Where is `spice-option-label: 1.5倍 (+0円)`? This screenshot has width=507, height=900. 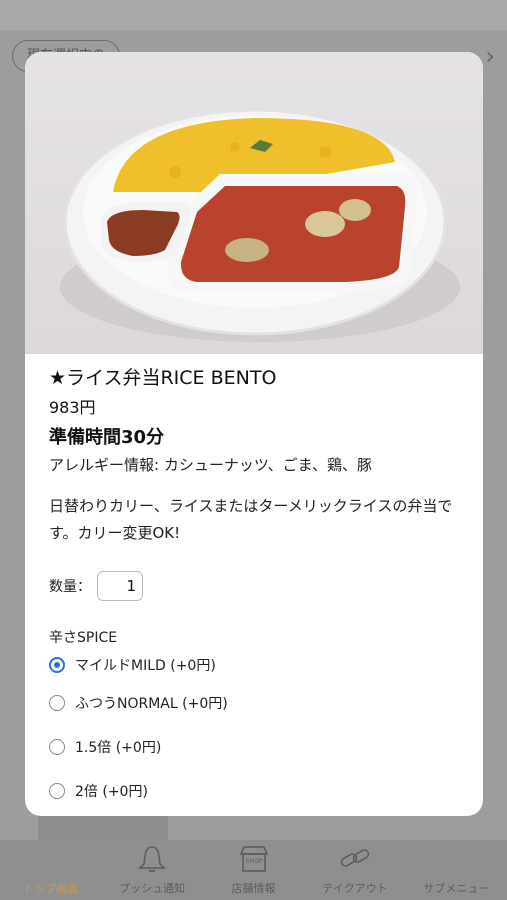 spice-option-label: 1.5倍 (+0円) is located at coordinates (118, 748).